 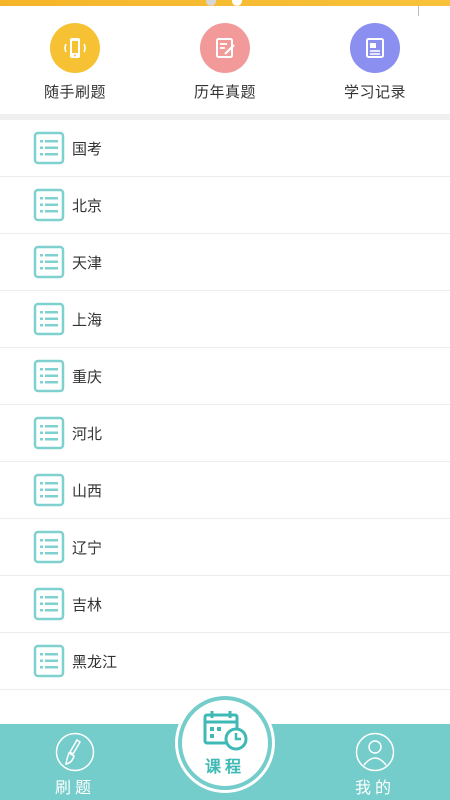 I want to click on list-item: 河北, so click(x=225, y=433).